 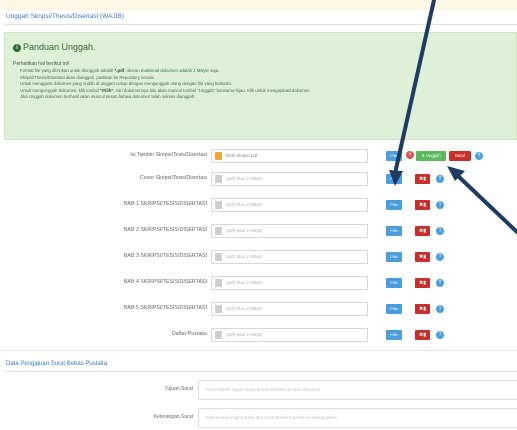 What do you see at coordinates (415, 85) in the screenshot?
I see `annotation-arrow-down` at bounding box center [415, 85].